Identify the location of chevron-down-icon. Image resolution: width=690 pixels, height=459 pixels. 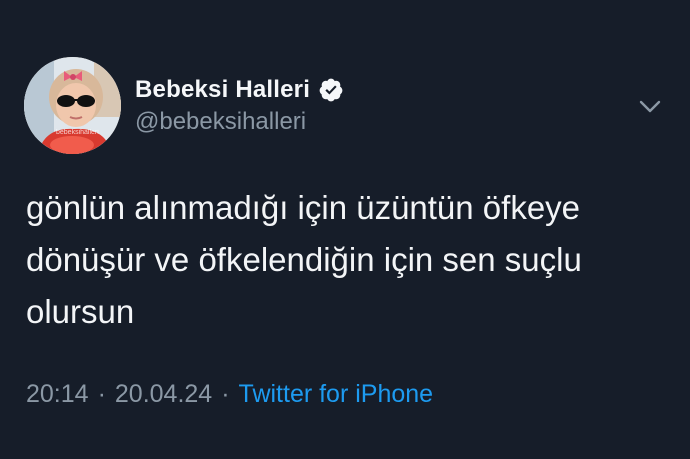
(650, 106).